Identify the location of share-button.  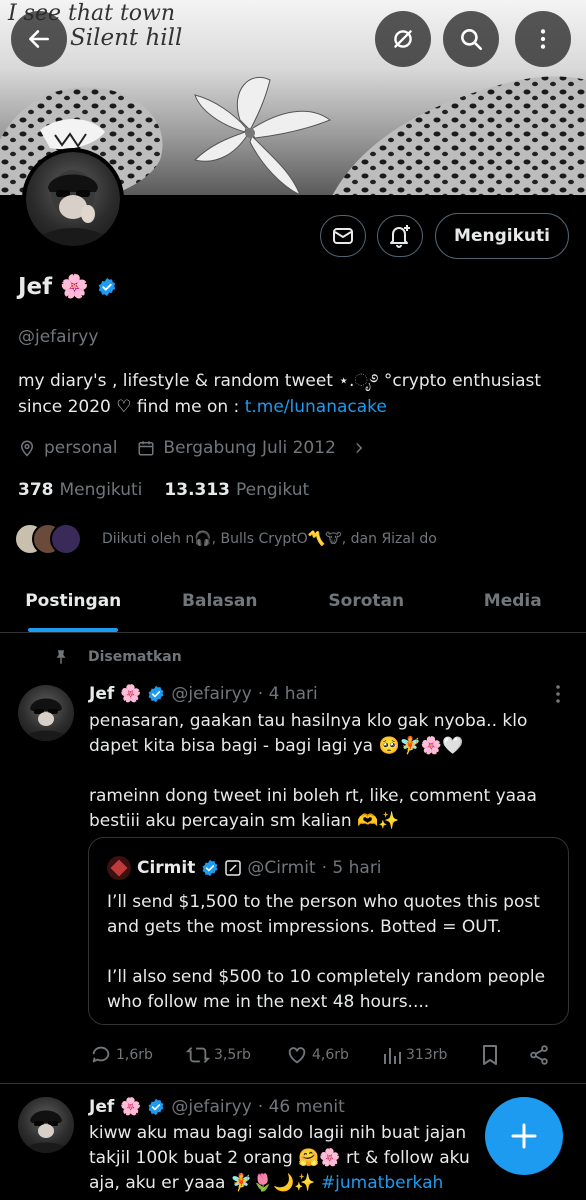
(539, 1055).